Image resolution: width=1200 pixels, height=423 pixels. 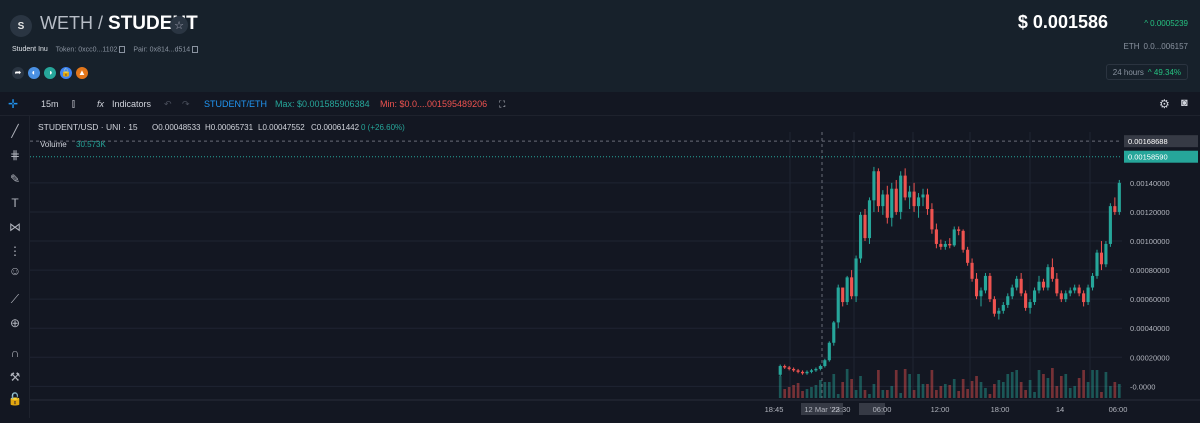 I want to click on camera-icon: ◙, so click(x=1184, y=103).